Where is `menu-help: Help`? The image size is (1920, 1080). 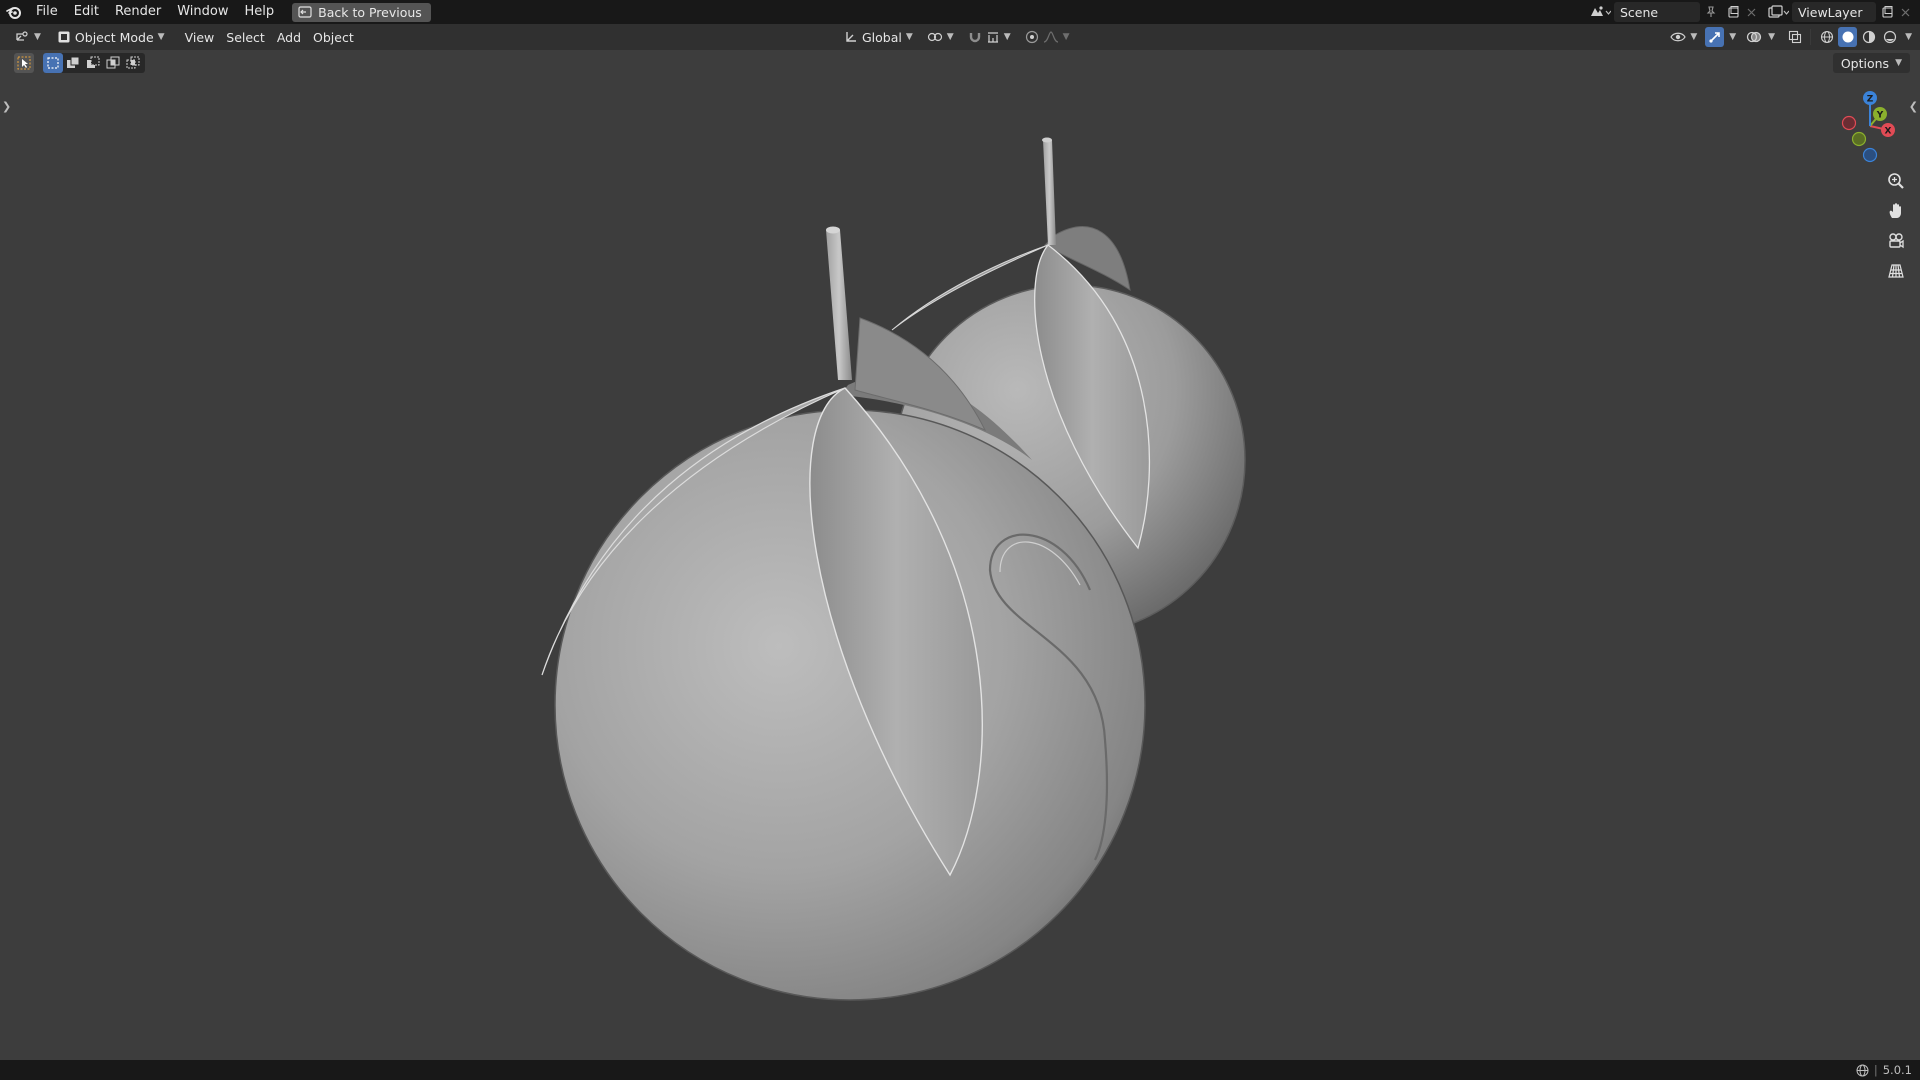
menu-help: Help is located at coordinates (260, 12).